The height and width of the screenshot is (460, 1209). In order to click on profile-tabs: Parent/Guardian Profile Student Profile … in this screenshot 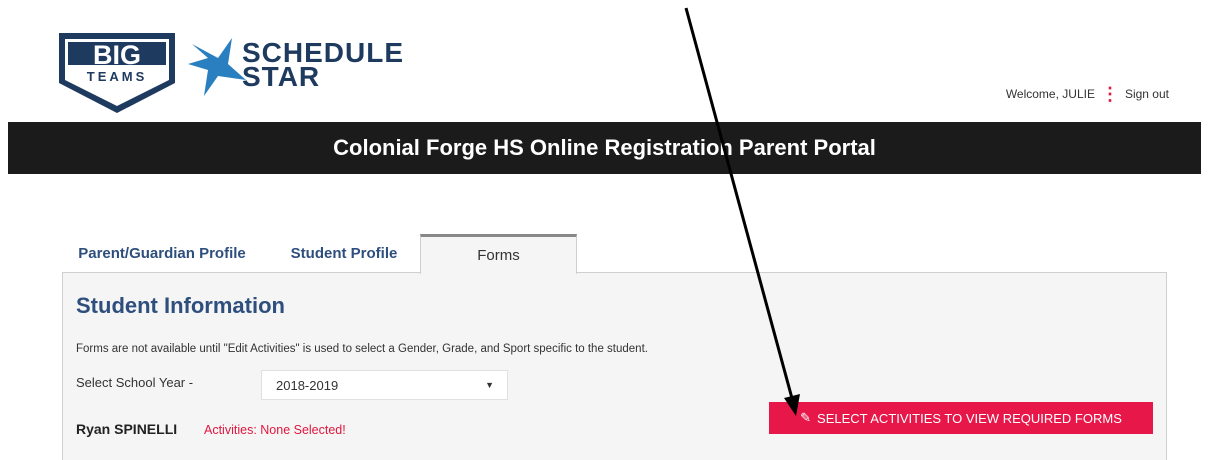, I will do `click(614, 254)`.